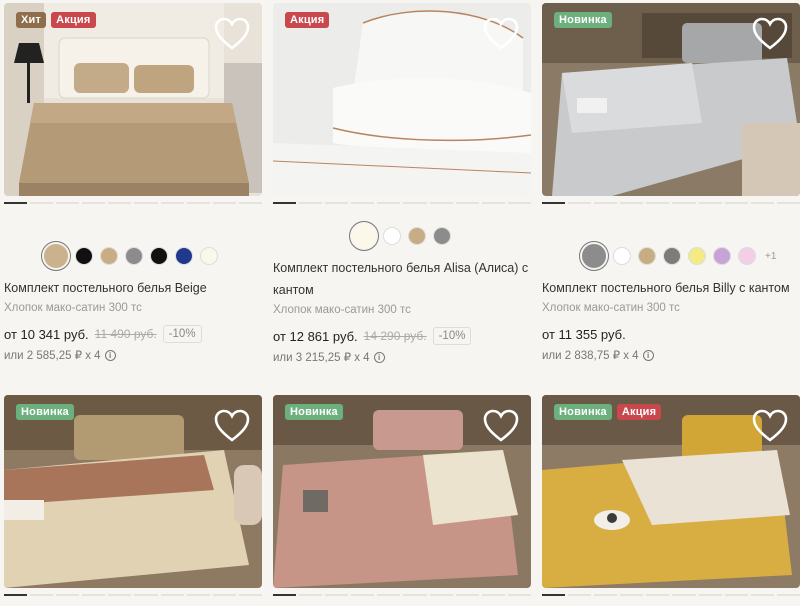 Image resolution: width=800 pixels, height=606 pixels. What do you see at coordinates (402, 357) in the screenshot?
I see `installment-info: или 3 215,25 ₽ x 4 i` at bounding box center [402, 357].